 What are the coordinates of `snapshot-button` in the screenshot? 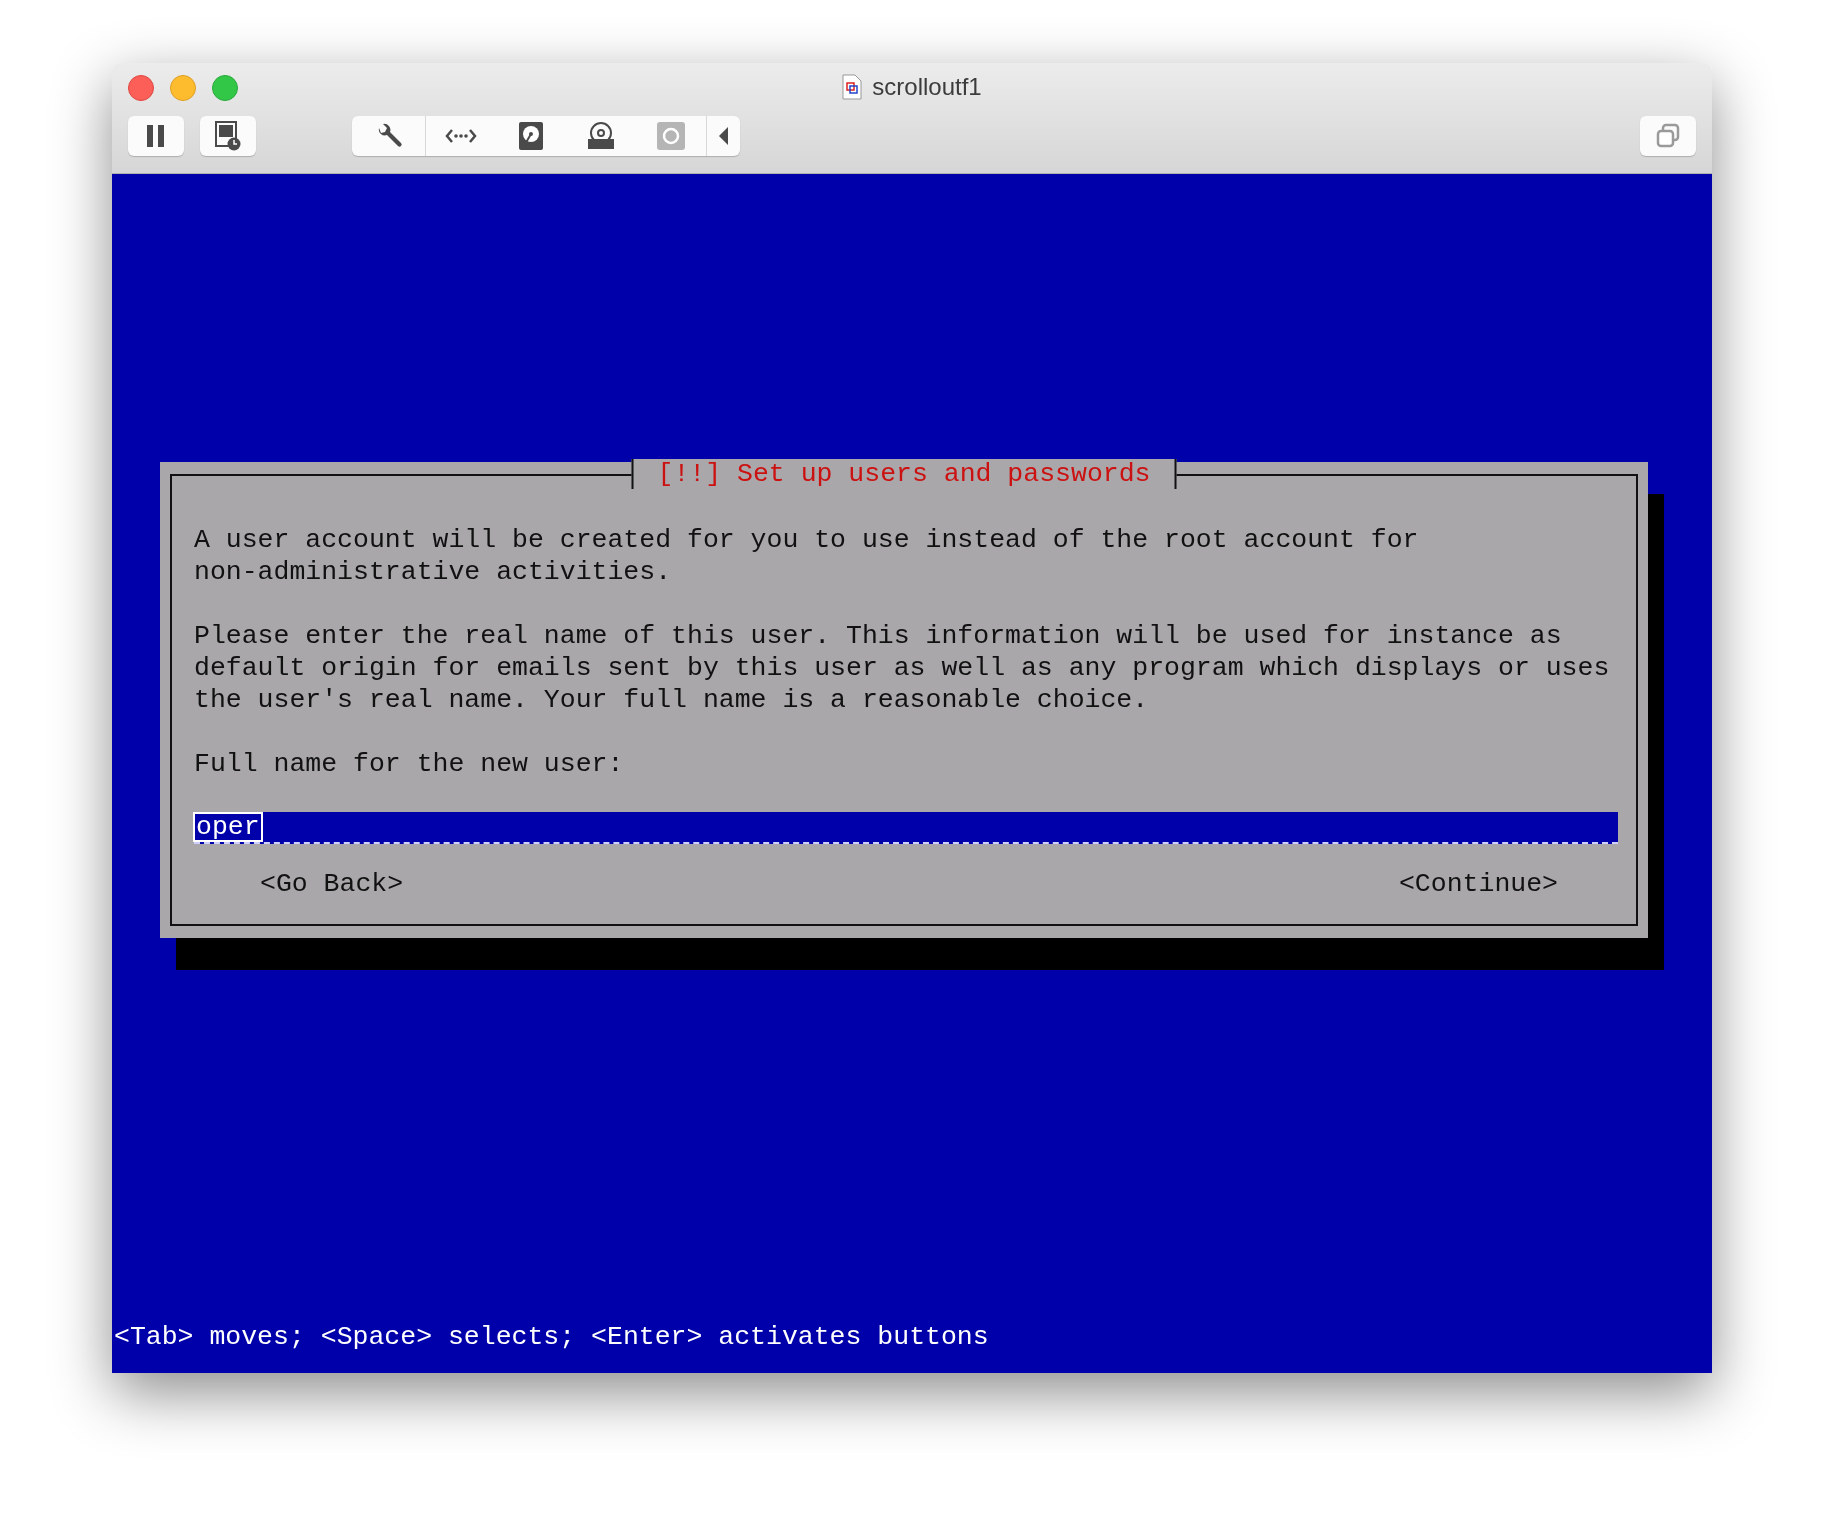 It's located at (228, 136).